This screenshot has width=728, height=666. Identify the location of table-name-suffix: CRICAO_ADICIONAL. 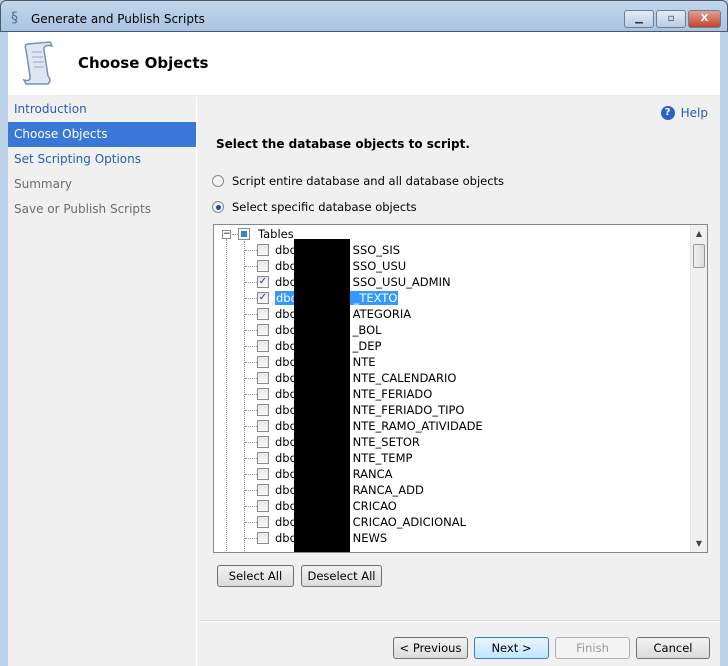
(409, 522).